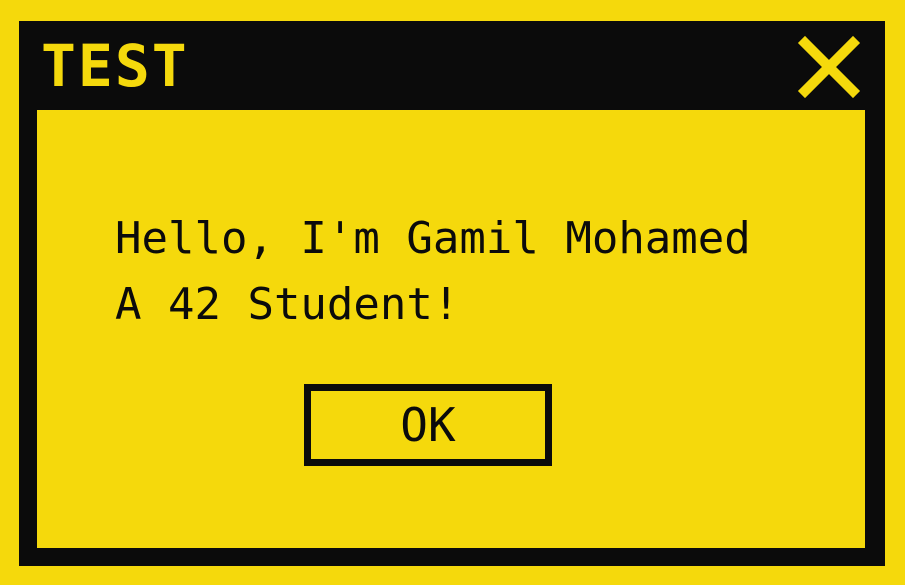 The height and width of the screenshot is (585, 905). I want to click on ok-button-label: OK, so click(428, 425).